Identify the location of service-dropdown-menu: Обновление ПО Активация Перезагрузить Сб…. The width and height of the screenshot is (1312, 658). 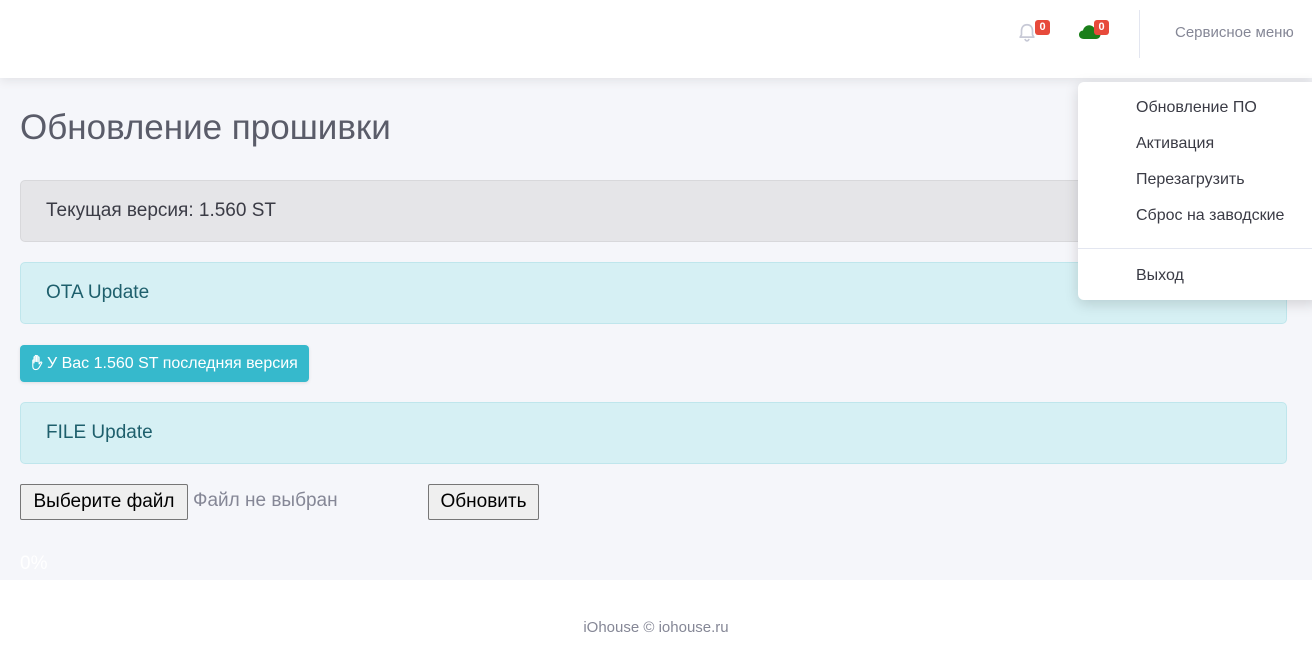
(1195, 191).